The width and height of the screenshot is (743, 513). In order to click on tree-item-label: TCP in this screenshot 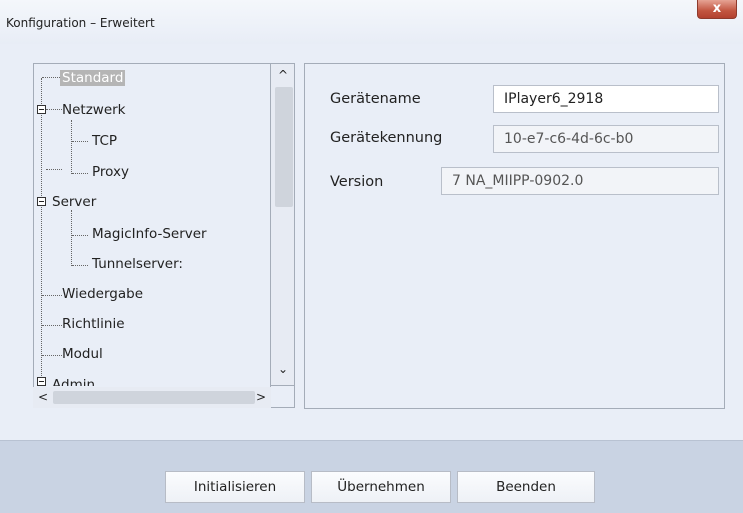, I will do `click(105, 141)`.